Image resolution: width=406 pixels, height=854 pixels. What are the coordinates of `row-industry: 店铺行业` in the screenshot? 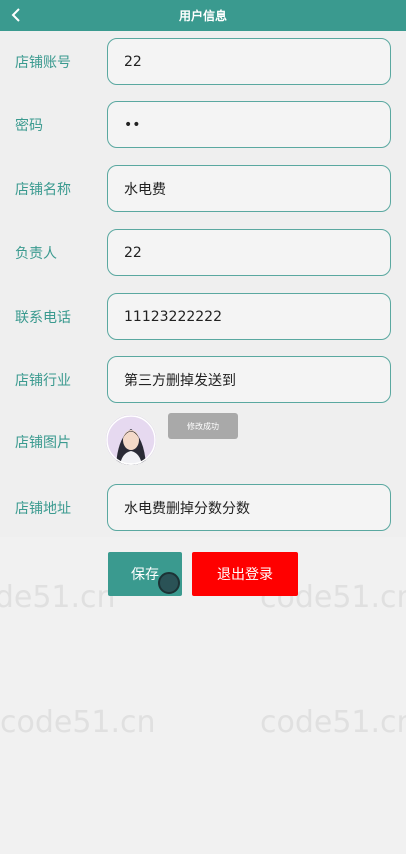 It's located at (203, 380).